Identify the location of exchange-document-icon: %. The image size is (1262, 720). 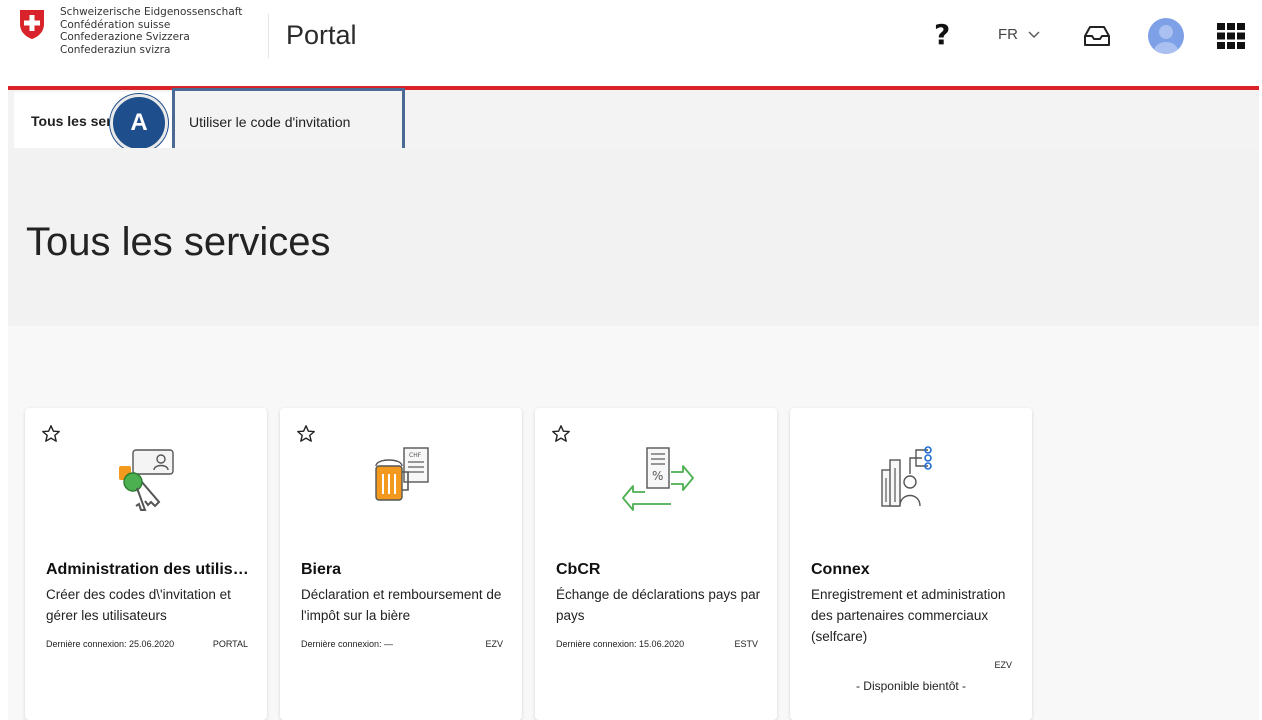
(658, 479).